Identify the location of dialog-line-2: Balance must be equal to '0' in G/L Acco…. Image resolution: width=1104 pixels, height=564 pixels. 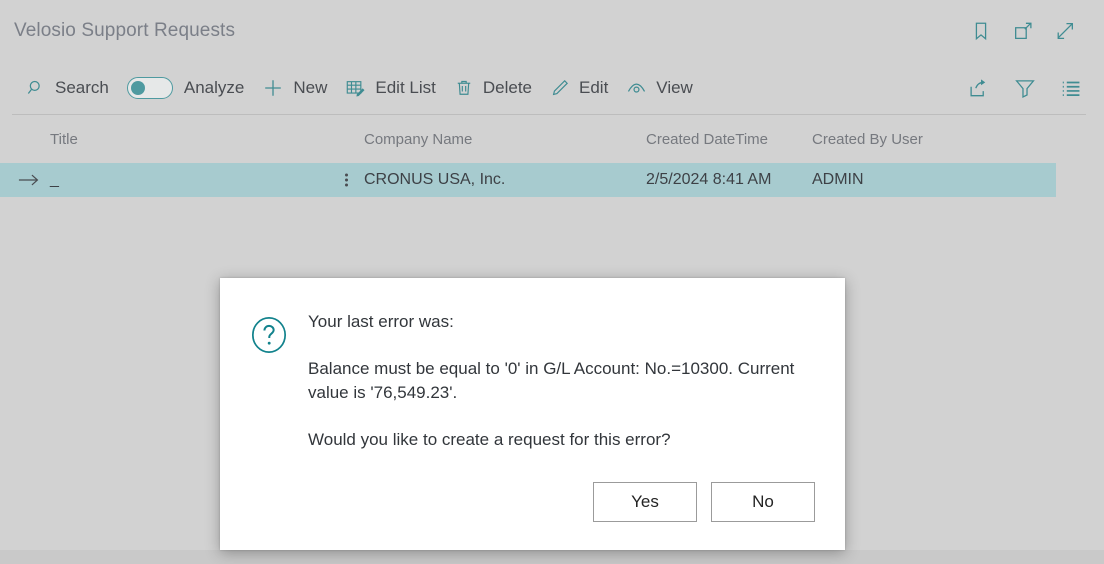
(551, 380).